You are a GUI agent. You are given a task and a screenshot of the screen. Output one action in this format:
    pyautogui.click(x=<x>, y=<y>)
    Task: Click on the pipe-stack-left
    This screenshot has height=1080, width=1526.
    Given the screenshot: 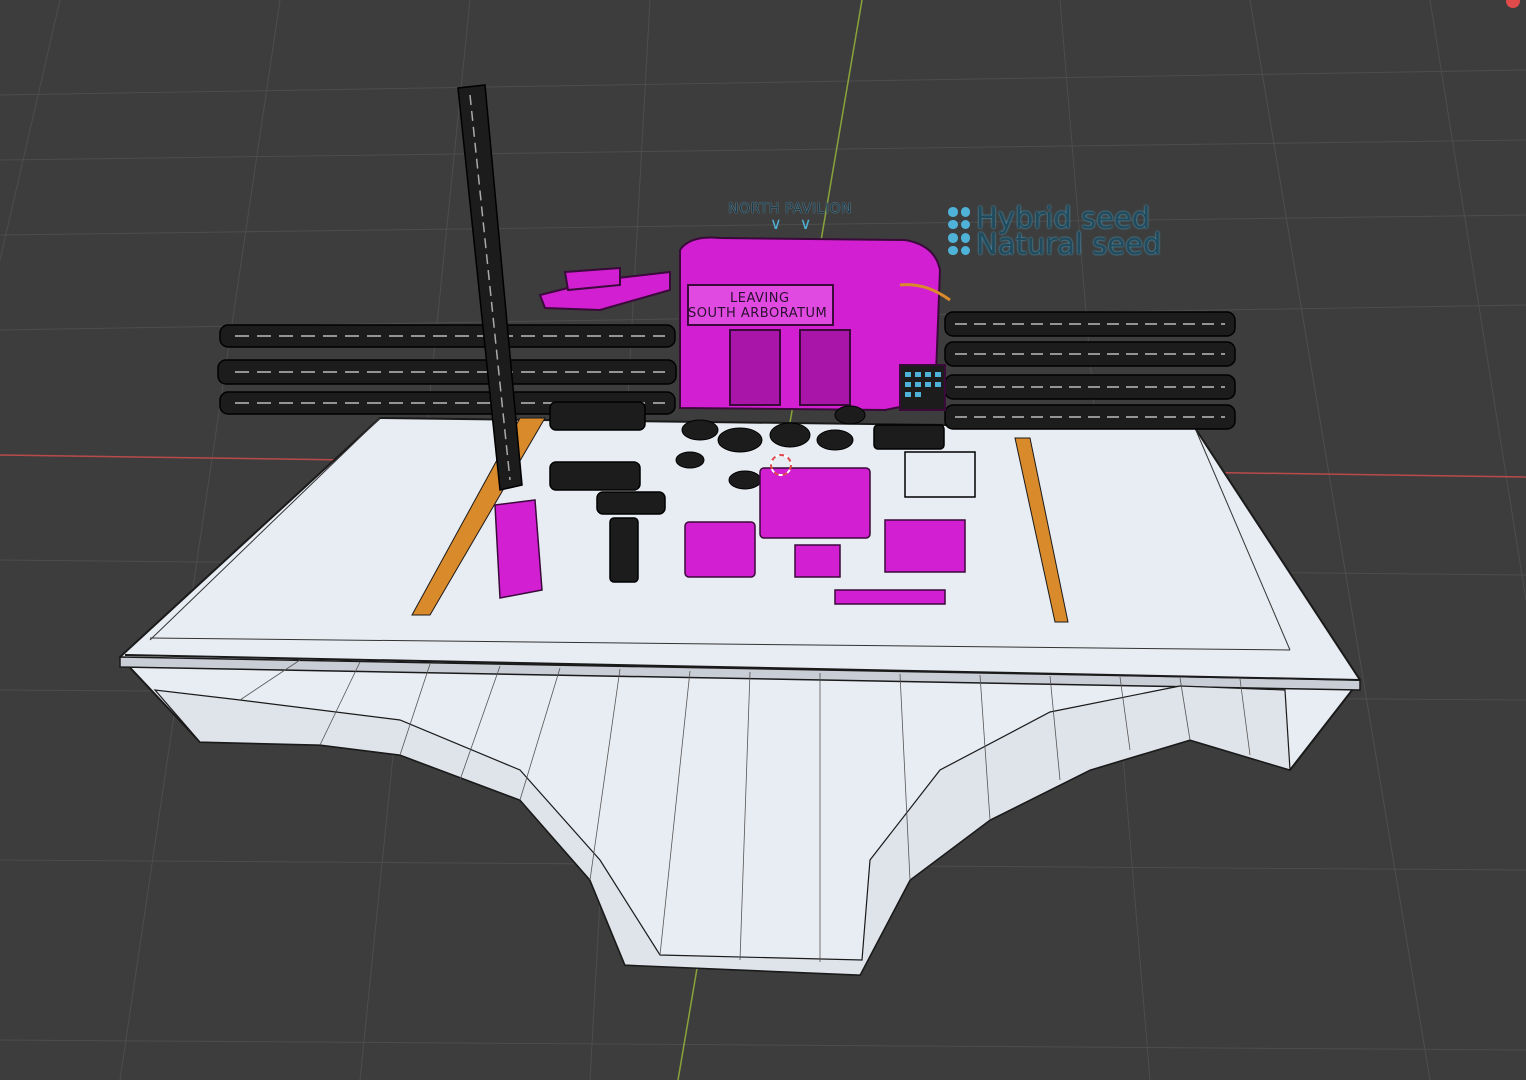 What is the action you would take?
    pyautogui.click(x=447, y=369)
    